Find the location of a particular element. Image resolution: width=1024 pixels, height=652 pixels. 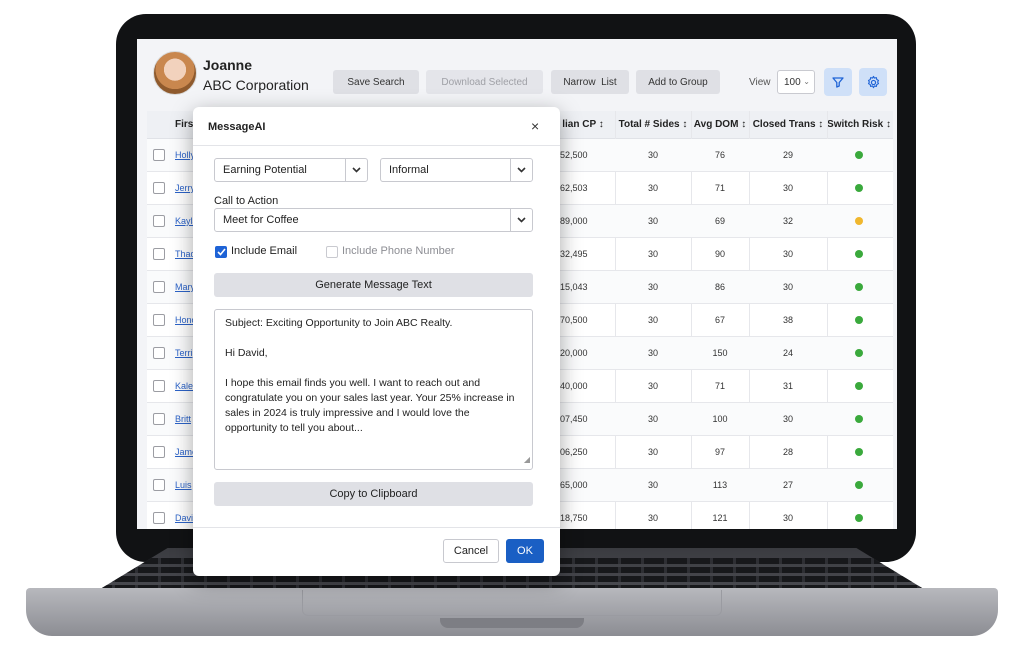

agent-name-link: Jerry is located at coordinates (185, 188).